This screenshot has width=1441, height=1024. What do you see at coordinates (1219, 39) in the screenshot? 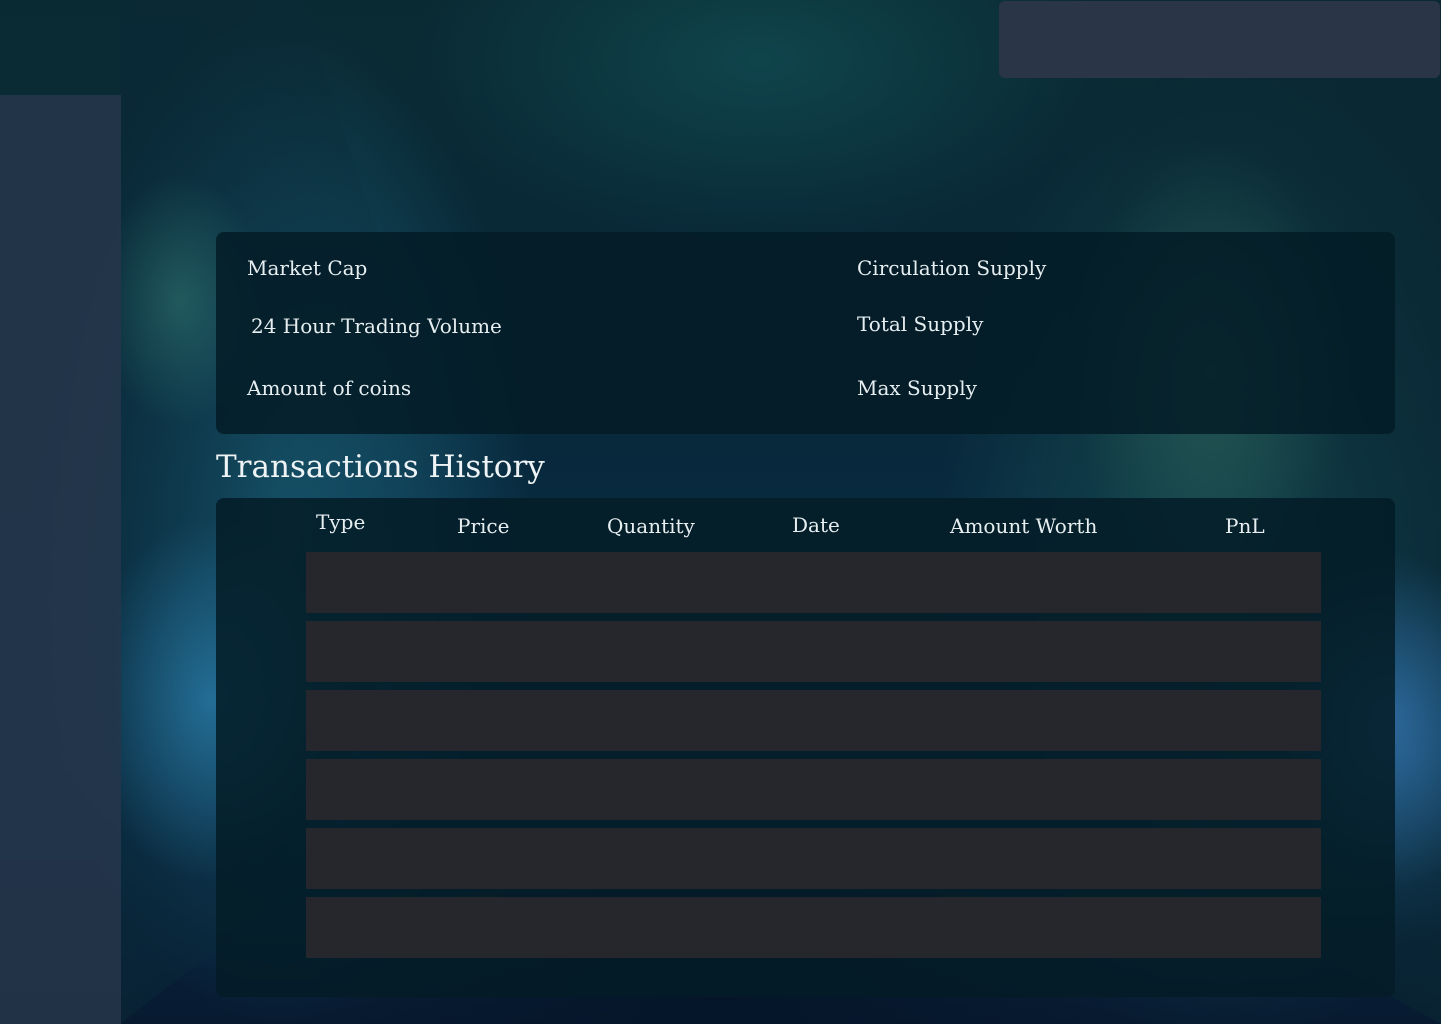
I see `top-bar` at bounding box center [1219, 39].